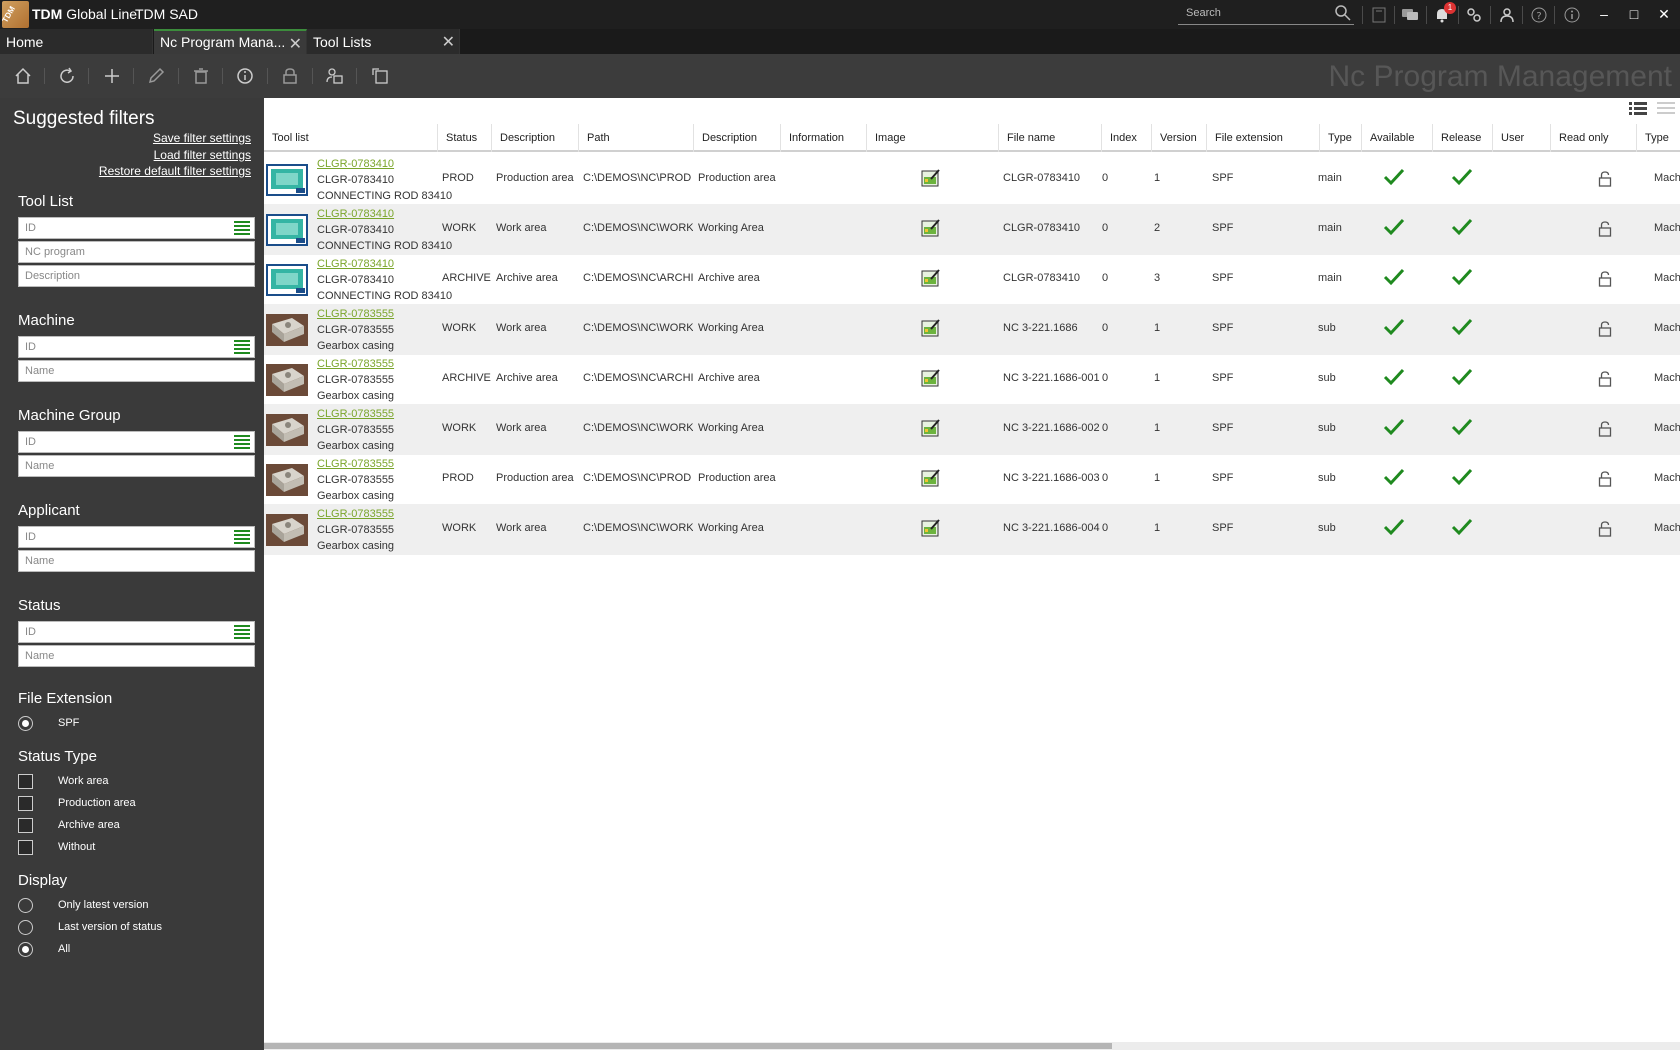  I want to click on horizontal-scrollbar, so click(972, 1046).